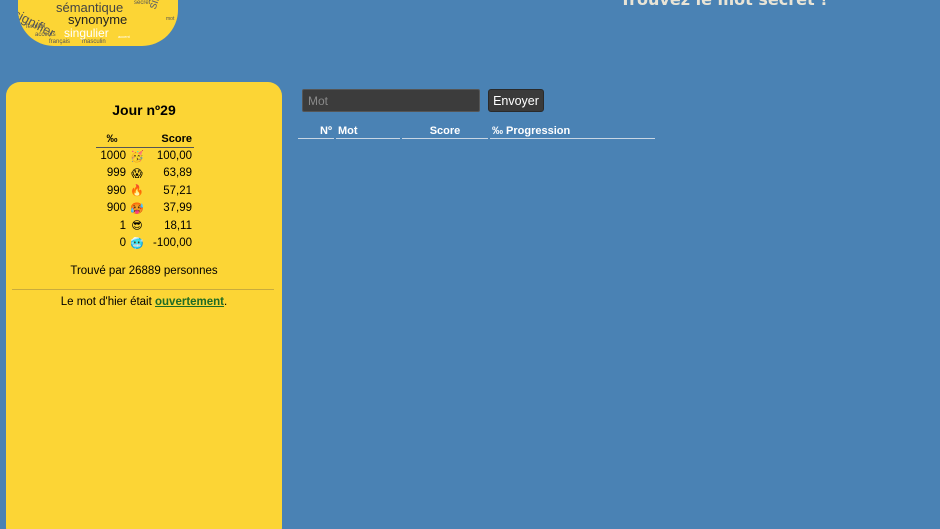 This screenshot has width=940, height=529. What do you see at coordinates (144, 271) in the screenshot?
I see `found-by-count: Trouvé par 26889 personnes` at bounding box center [144, 271].